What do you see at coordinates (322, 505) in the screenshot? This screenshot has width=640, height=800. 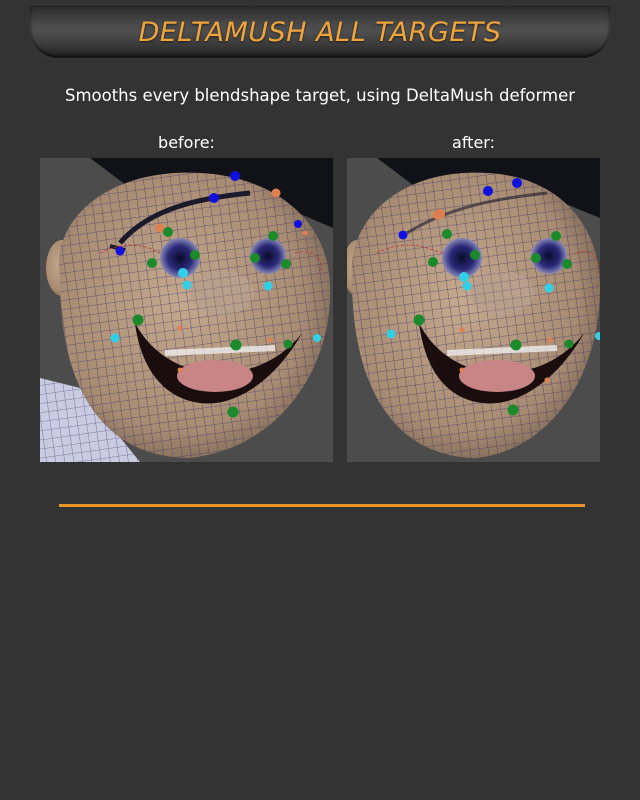 I see `section-divider` at bounding box center [322, 505].